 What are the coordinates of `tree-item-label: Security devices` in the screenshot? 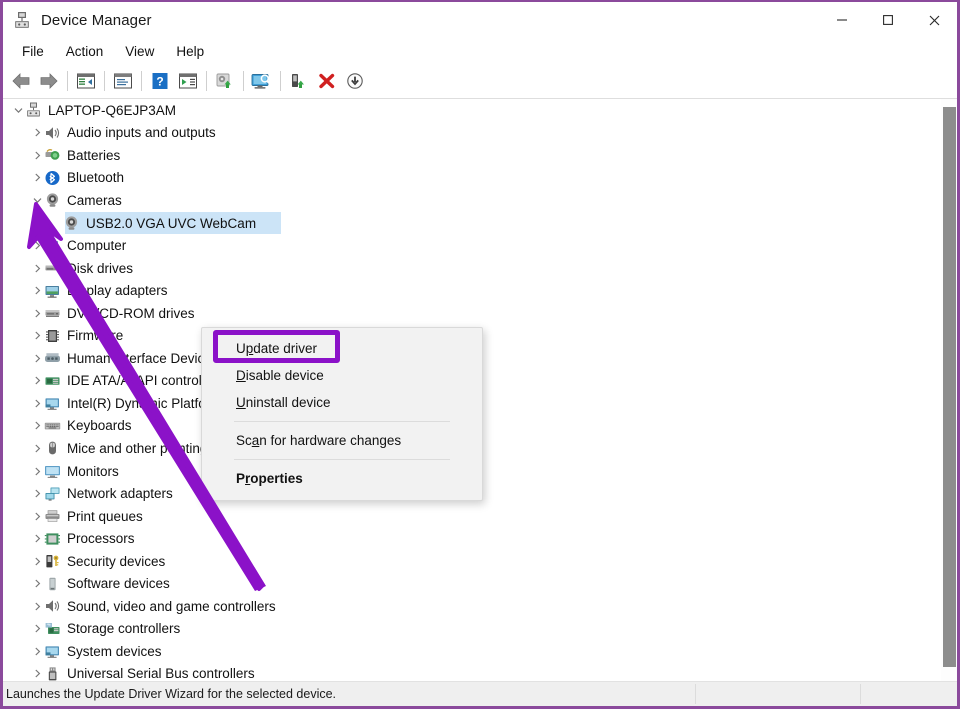 It's located at (116, 561).